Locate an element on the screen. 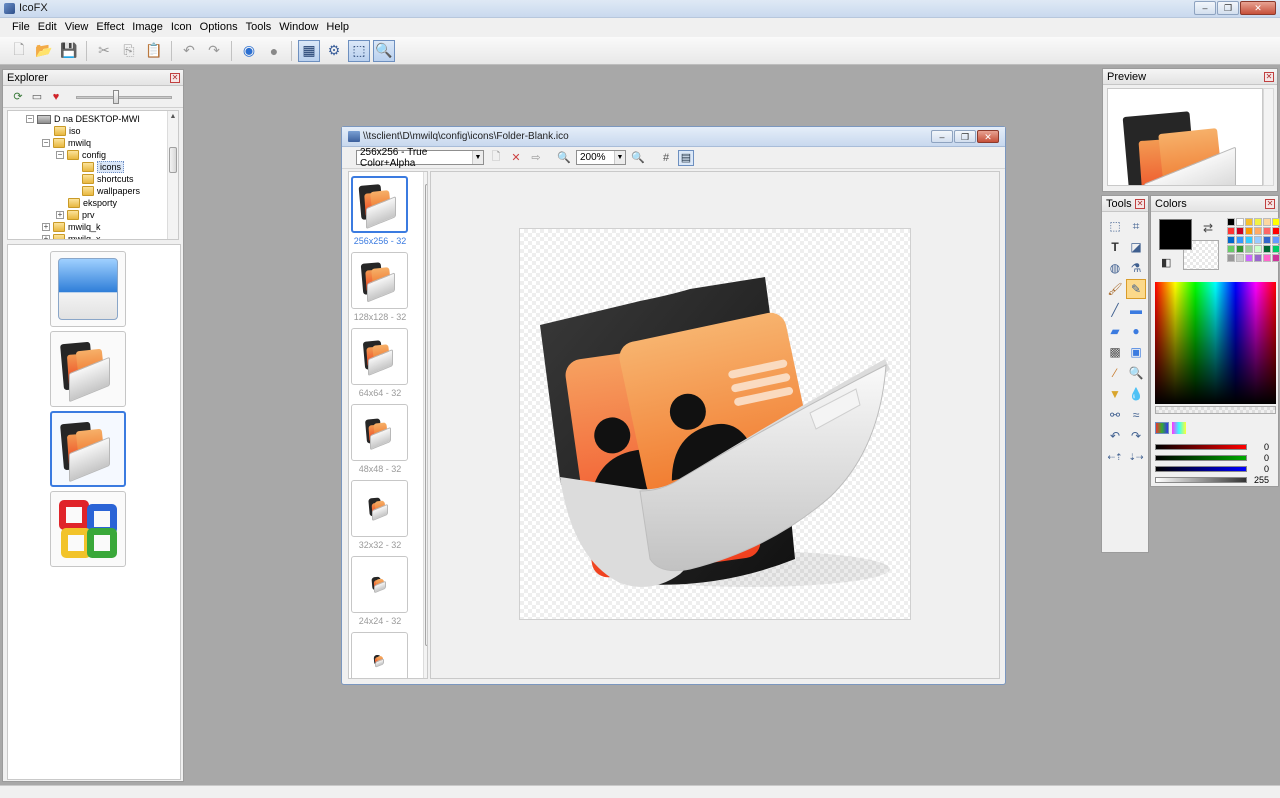 The image size is (1280, 798). reset-colors-icon: ◧ is located at coordinates (1166, 262).